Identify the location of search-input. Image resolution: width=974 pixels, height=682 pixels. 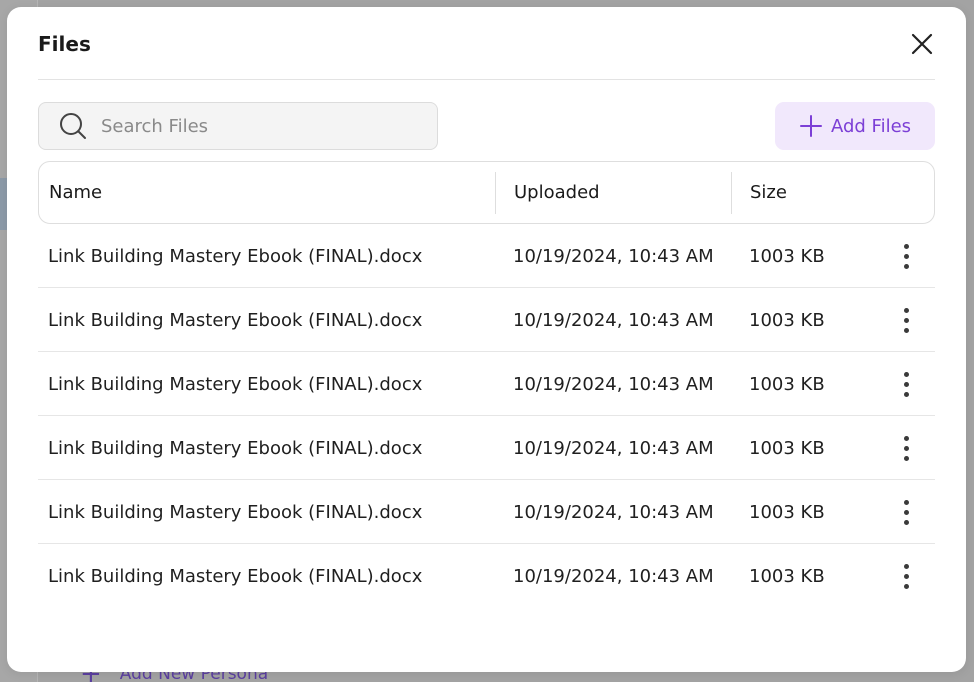
(251, 126).